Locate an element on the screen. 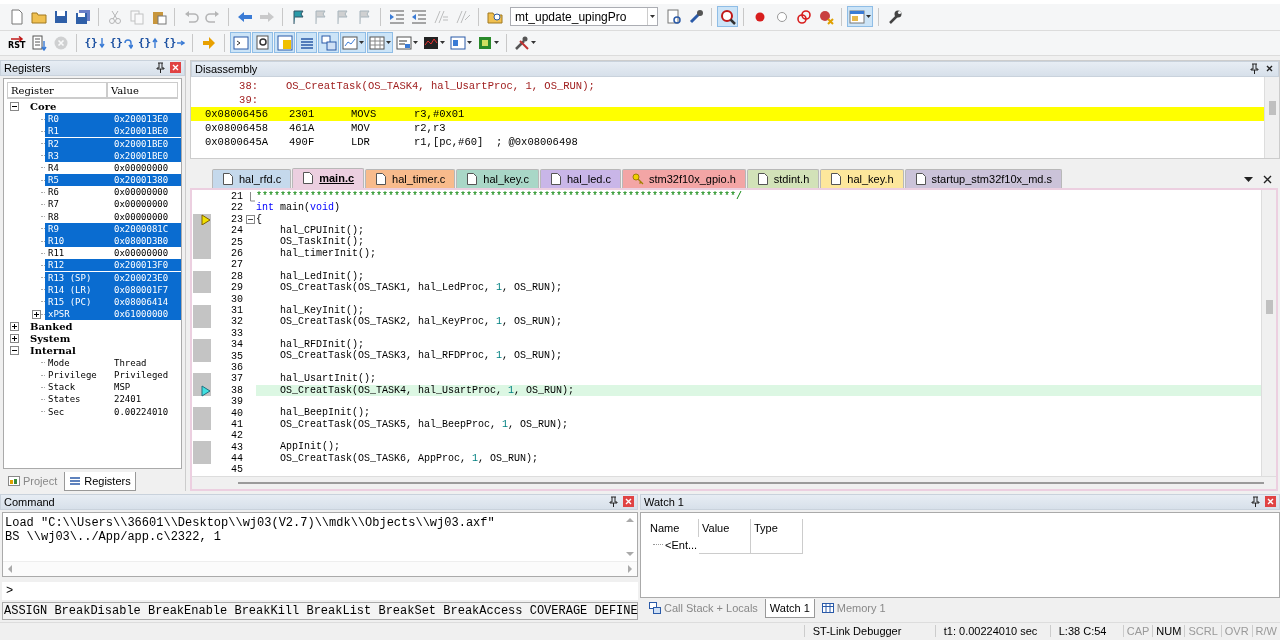  editor-tab: hal_key.c is located at coordinates (497, 178).